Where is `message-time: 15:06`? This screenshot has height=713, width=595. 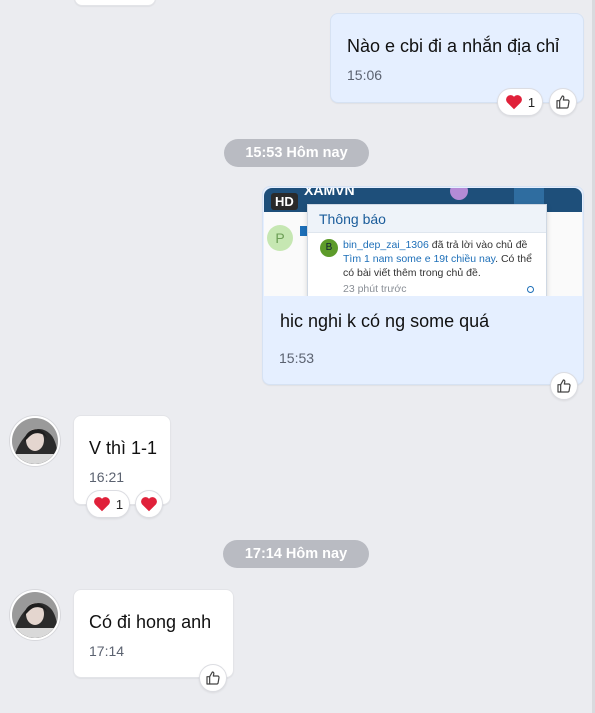
message-time: 15:06 is located at coordinates (365, 75).